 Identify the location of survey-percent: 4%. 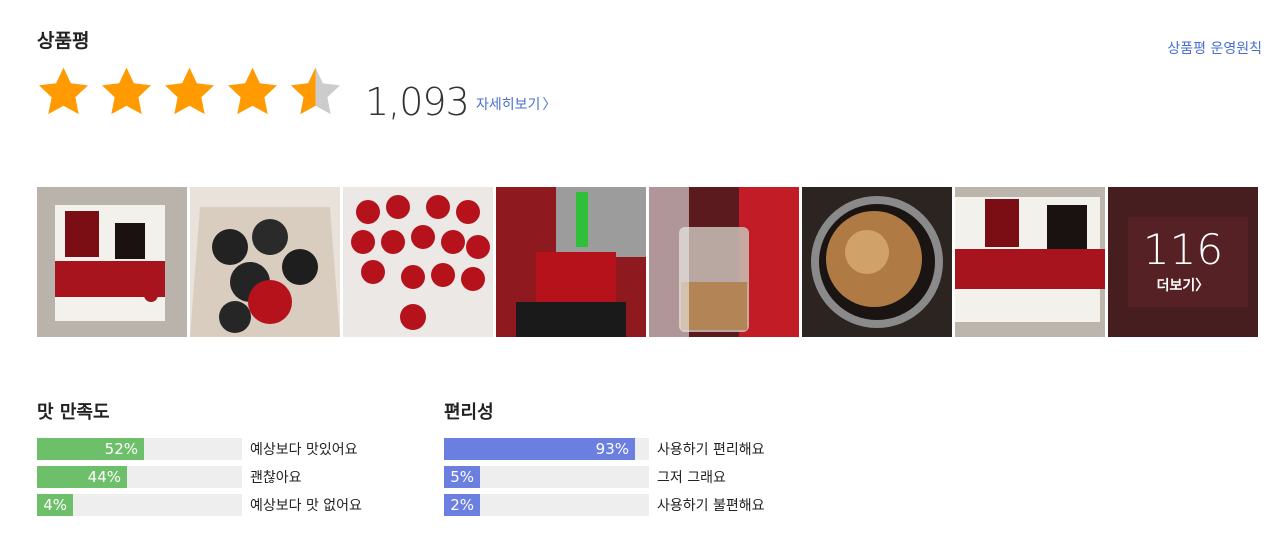
(55, 505).